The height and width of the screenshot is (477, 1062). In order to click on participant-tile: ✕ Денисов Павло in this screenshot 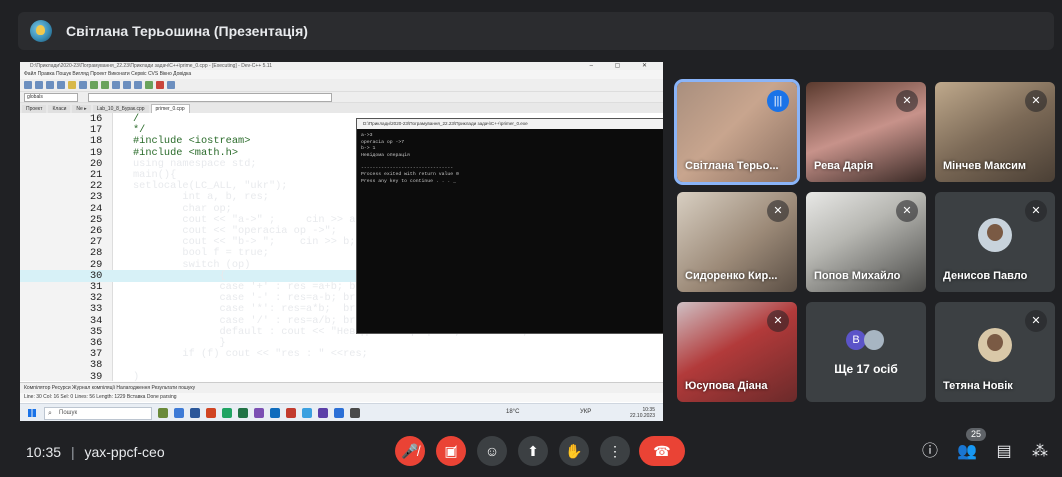, I will do `click(995, 242)`.